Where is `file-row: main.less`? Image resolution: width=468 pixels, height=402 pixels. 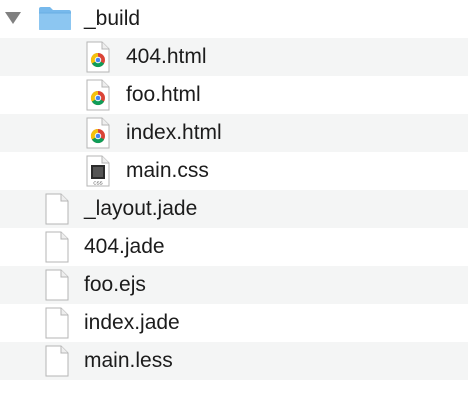
file-row: main.less is located at coordinates (234, 361).